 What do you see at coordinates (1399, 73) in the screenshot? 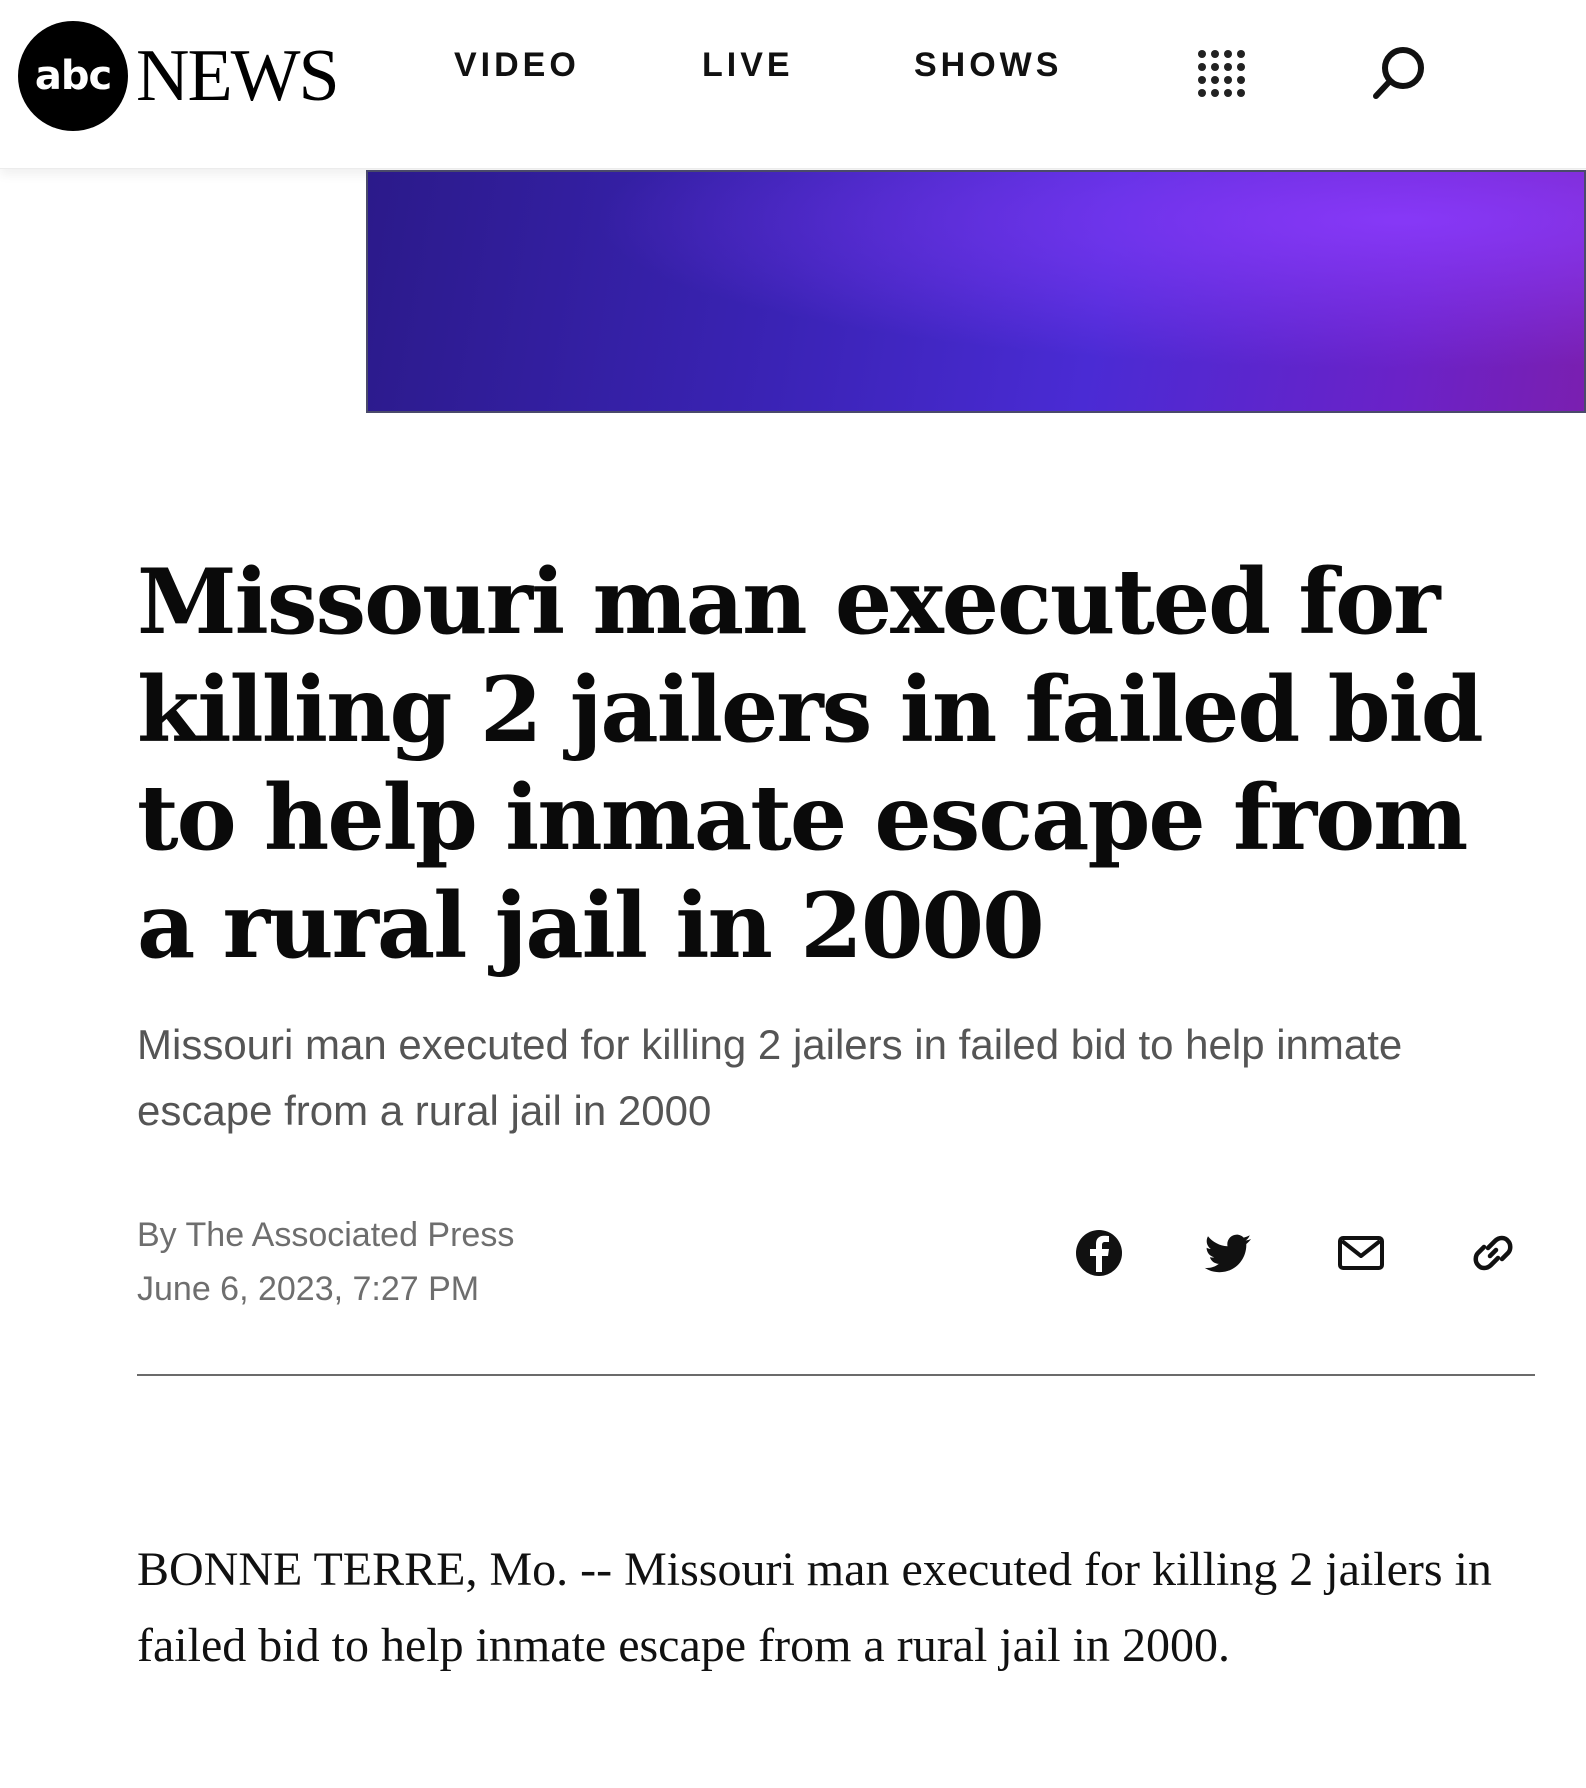
I see `search-icon` at bounding box center [1399, 73].